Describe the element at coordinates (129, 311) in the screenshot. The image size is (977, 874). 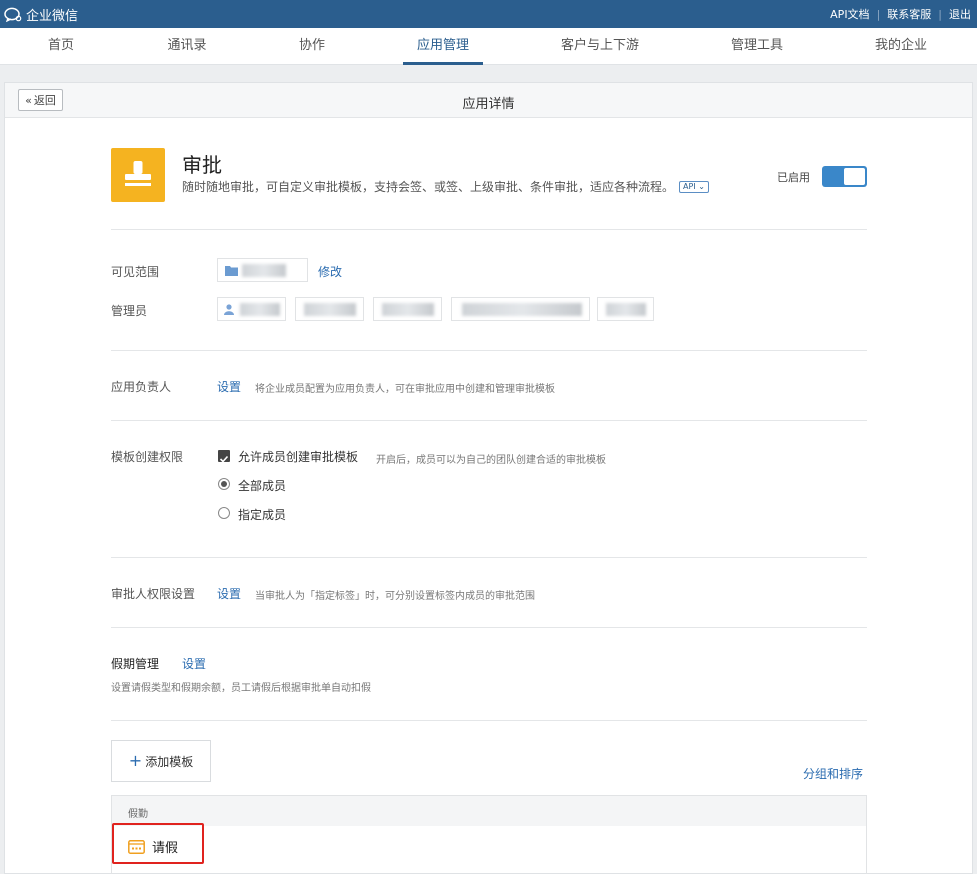
I see `admins-label: 管理员` at that location.